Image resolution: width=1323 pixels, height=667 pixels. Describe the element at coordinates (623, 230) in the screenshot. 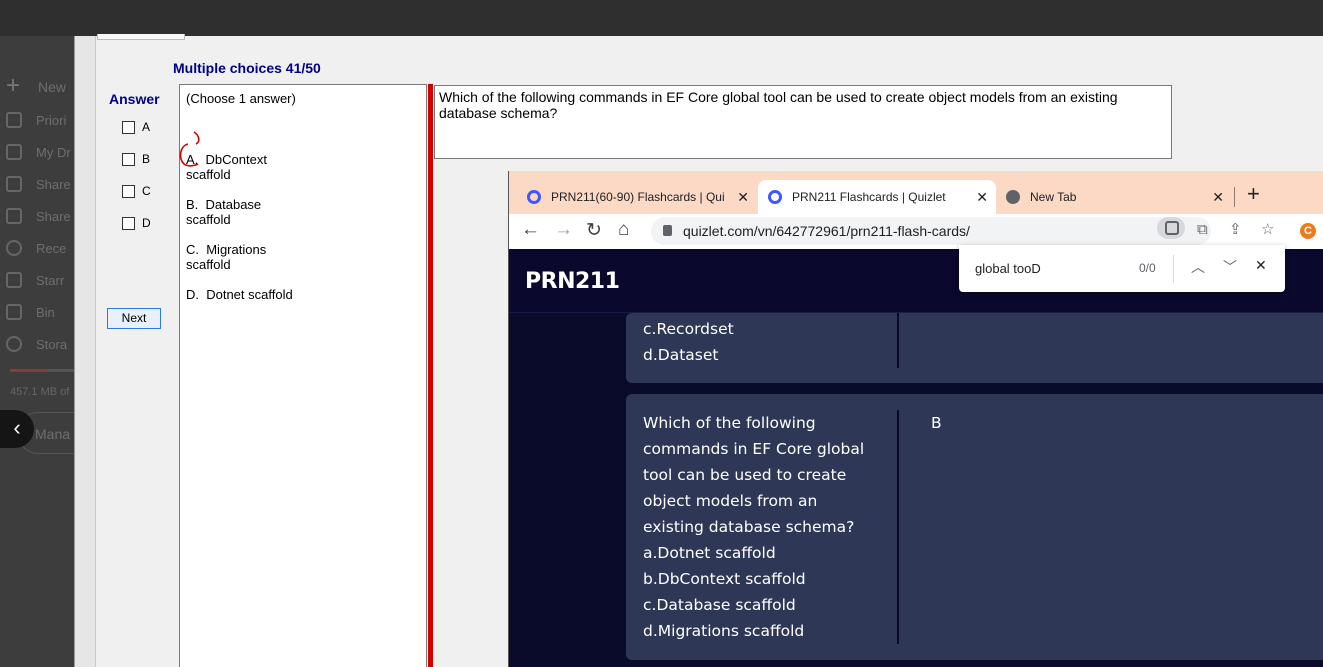

I see `home-icon: ⌂` at that location.